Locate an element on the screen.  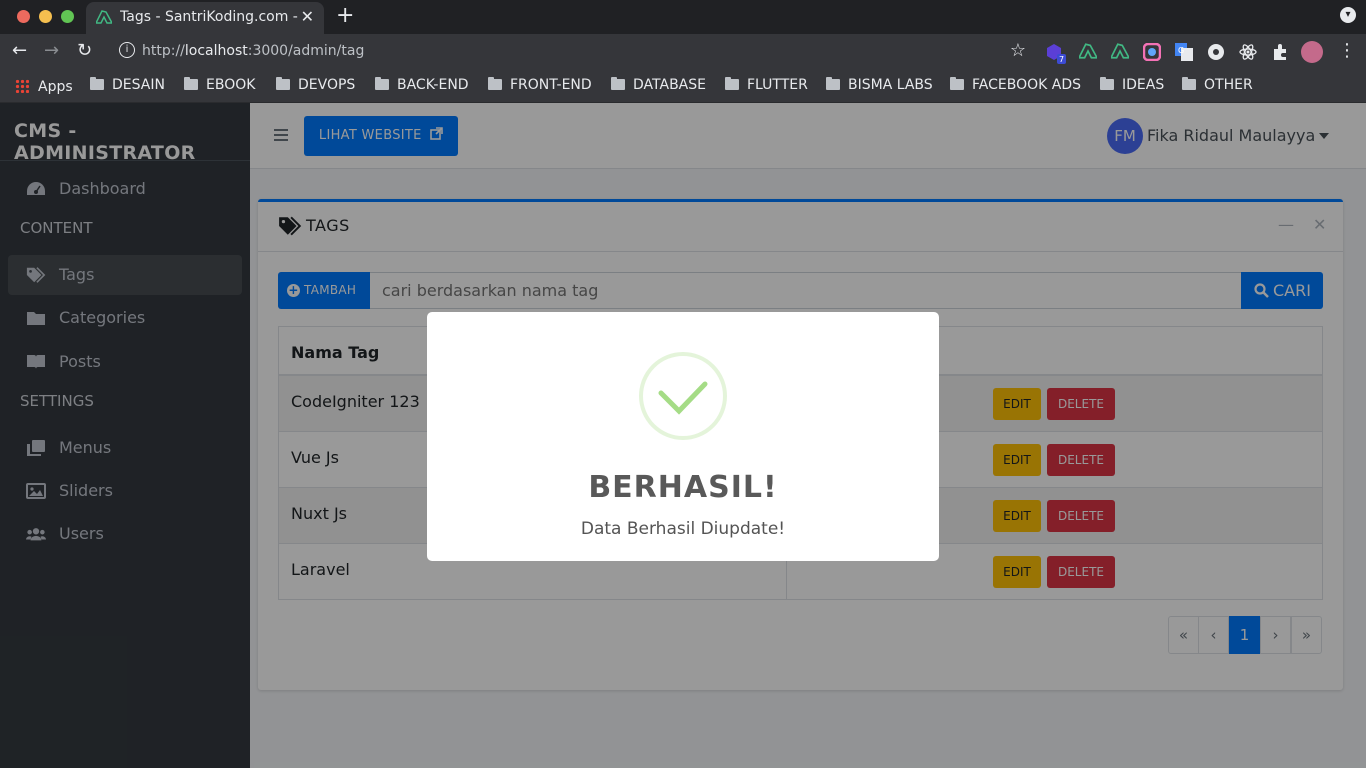
extensions-puzzle-icon is located at coordinates (1280, 52).